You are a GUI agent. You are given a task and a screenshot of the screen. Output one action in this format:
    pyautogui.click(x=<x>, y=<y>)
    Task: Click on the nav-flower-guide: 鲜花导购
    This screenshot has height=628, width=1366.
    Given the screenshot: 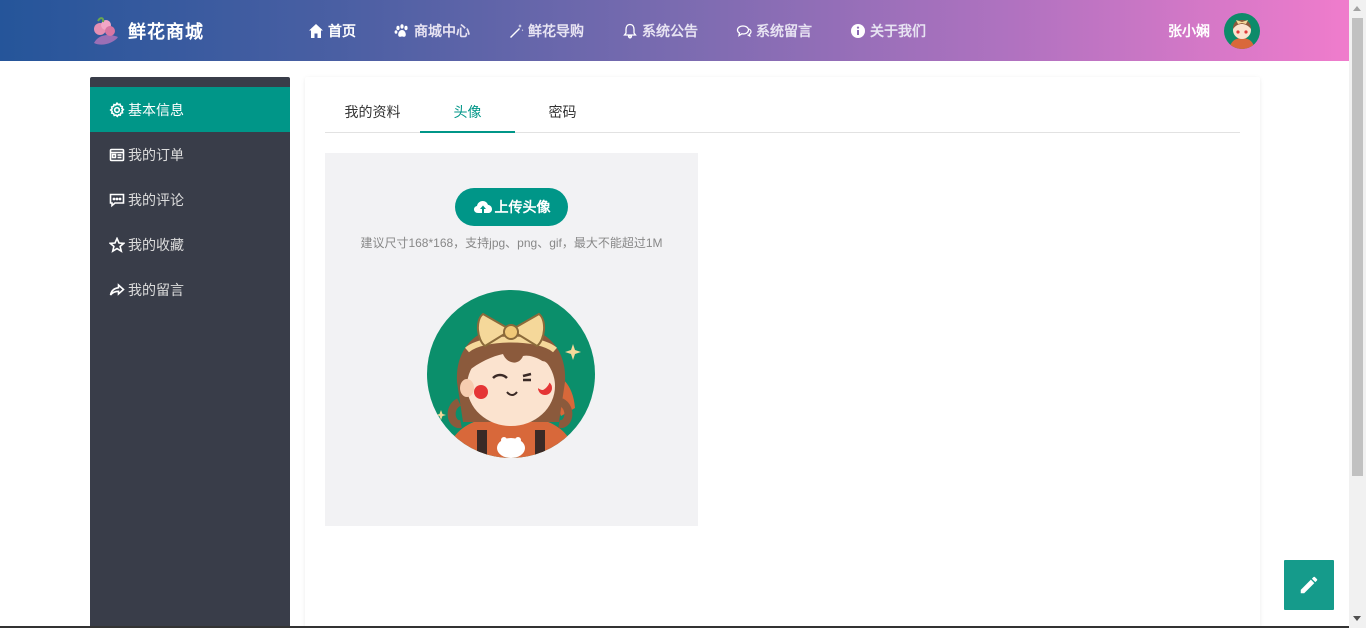 What is the action you would take?
    pyautogui.click(x=546, y=31)
    